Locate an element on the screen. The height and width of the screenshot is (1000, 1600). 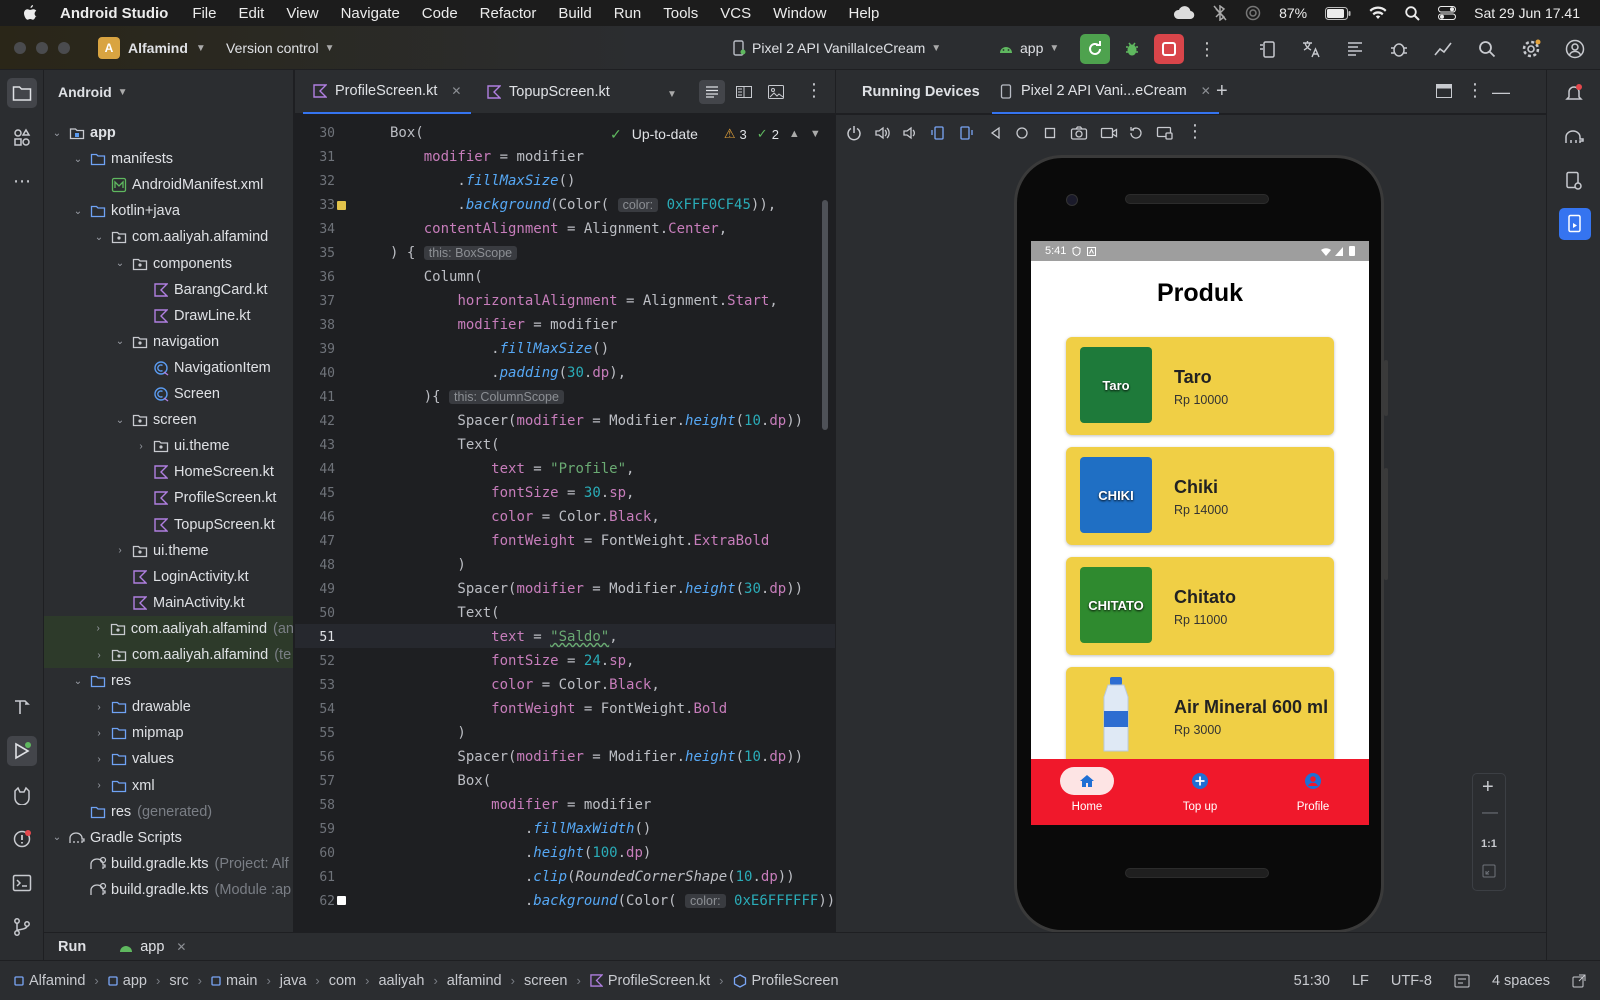
product-card: Air Mineral 600 ml Rp 3000 is located at coordinates (1200, 716).